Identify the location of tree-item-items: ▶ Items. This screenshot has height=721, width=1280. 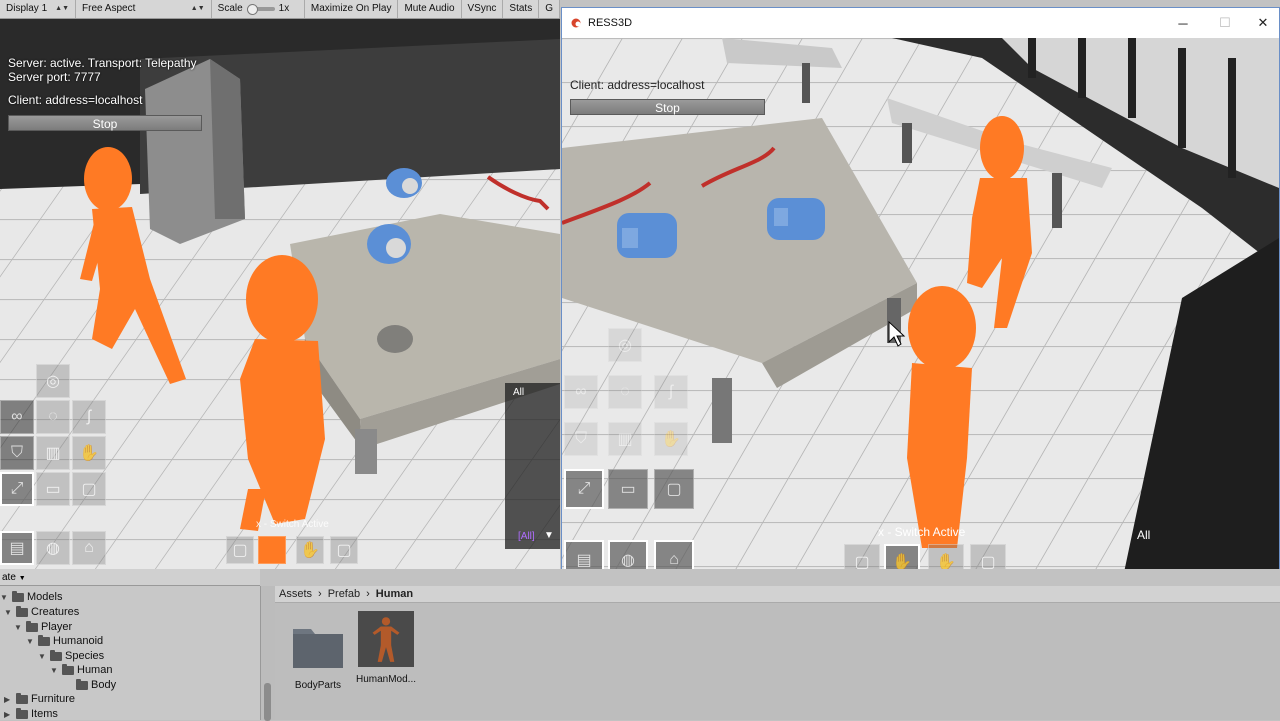
(31, 713).